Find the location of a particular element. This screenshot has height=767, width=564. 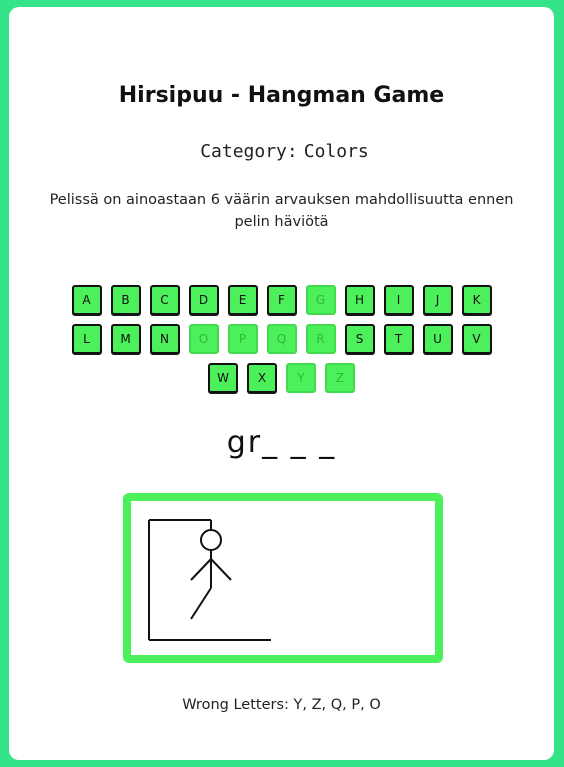

letter-key-x: X is located at coordinates (262, 378).